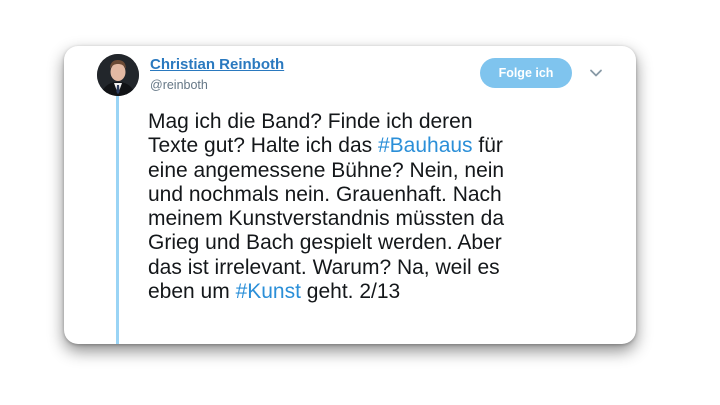 This screenshot has width=720, height=405. Describe the element at coordinates (425, 145) in the screenshot. I see `hashtag-bauhaus: #Bauhaus` at that location.